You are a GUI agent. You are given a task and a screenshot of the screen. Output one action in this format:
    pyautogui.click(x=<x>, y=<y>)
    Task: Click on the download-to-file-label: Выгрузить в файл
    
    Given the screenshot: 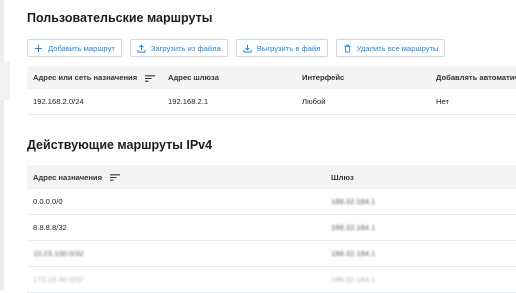 What is the action you would take?
    pyautogui.click(x=288, y=48)
    